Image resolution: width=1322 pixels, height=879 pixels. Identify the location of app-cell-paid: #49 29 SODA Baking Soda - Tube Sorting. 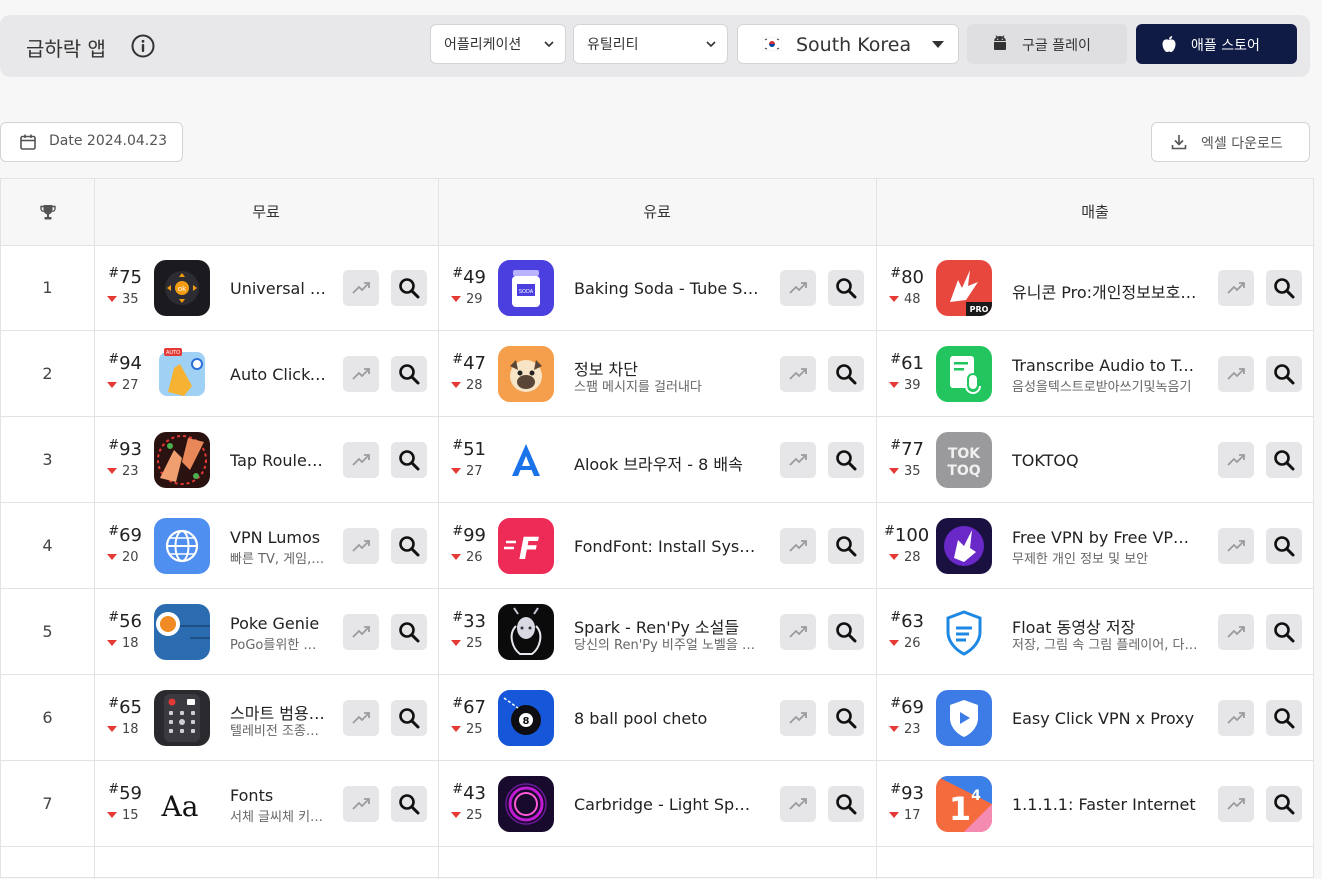
(657, 288).